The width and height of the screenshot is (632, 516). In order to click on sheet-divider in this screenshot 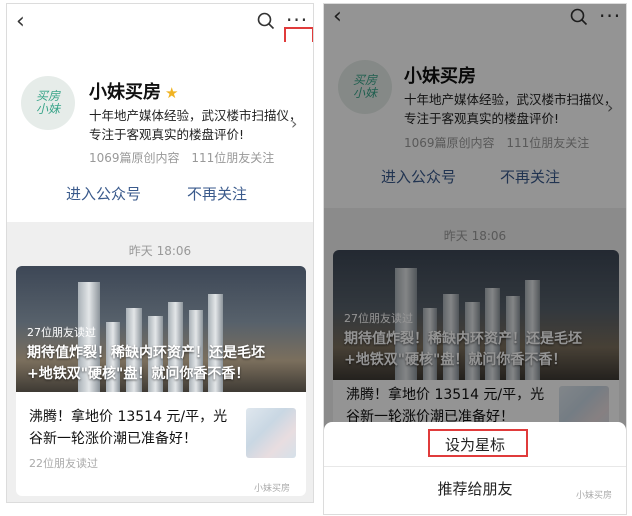, I will do `click(475, 466)`.